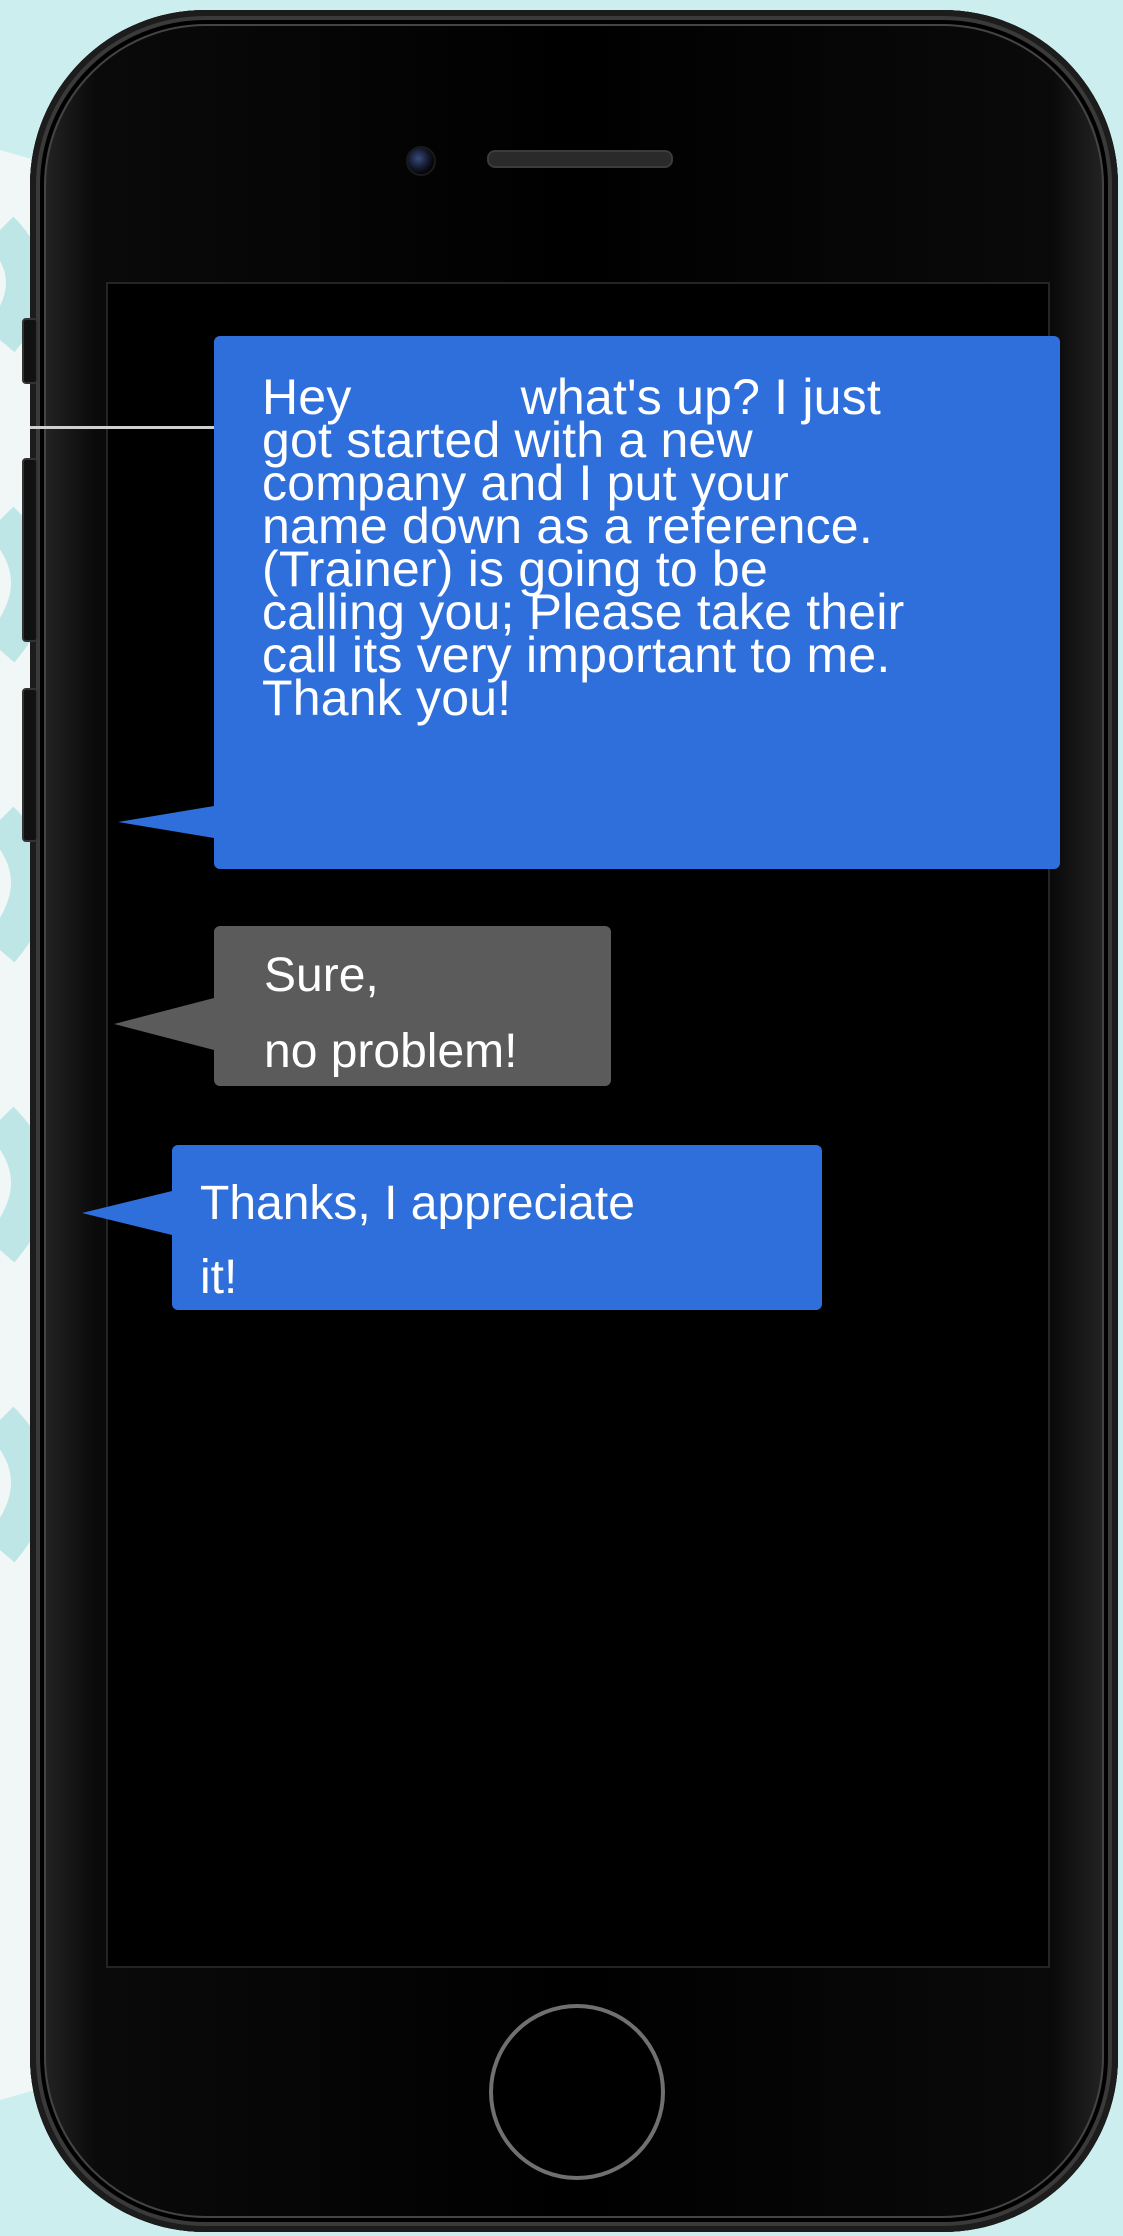  I want to click on message-line: Thank you!, so click(387, 698).